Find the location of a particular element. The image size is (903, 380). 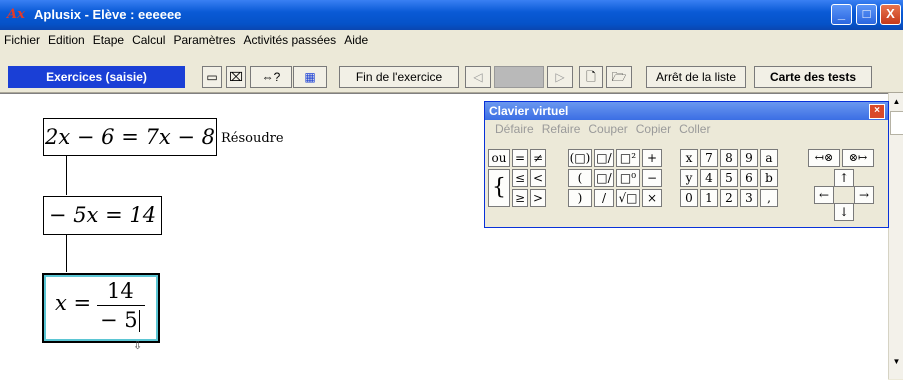

equation-2-text: − 5x = 14 is located at coordinates (102, 215).